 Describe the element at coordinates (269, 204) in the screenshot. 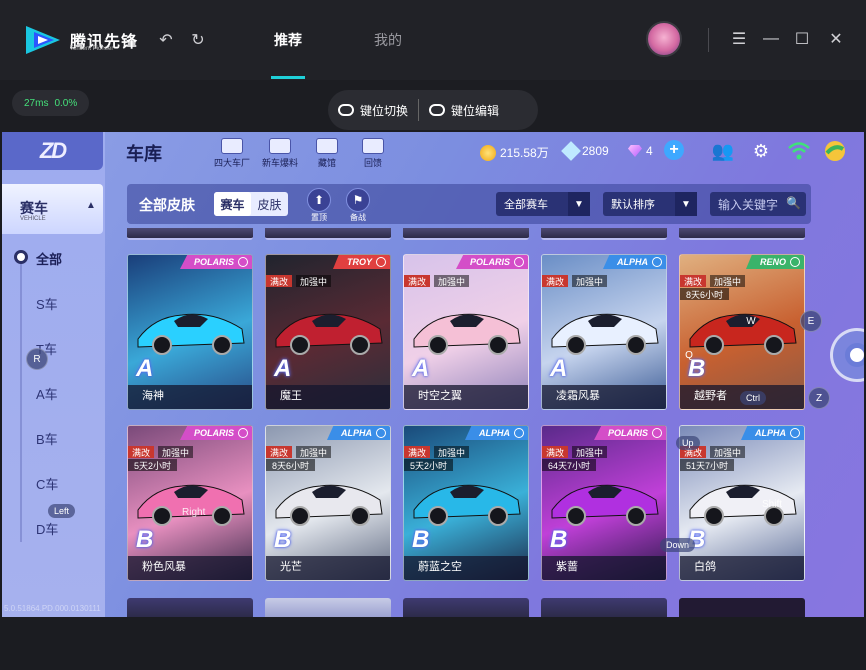

I see `segment-skins: 皮肤` at that location.